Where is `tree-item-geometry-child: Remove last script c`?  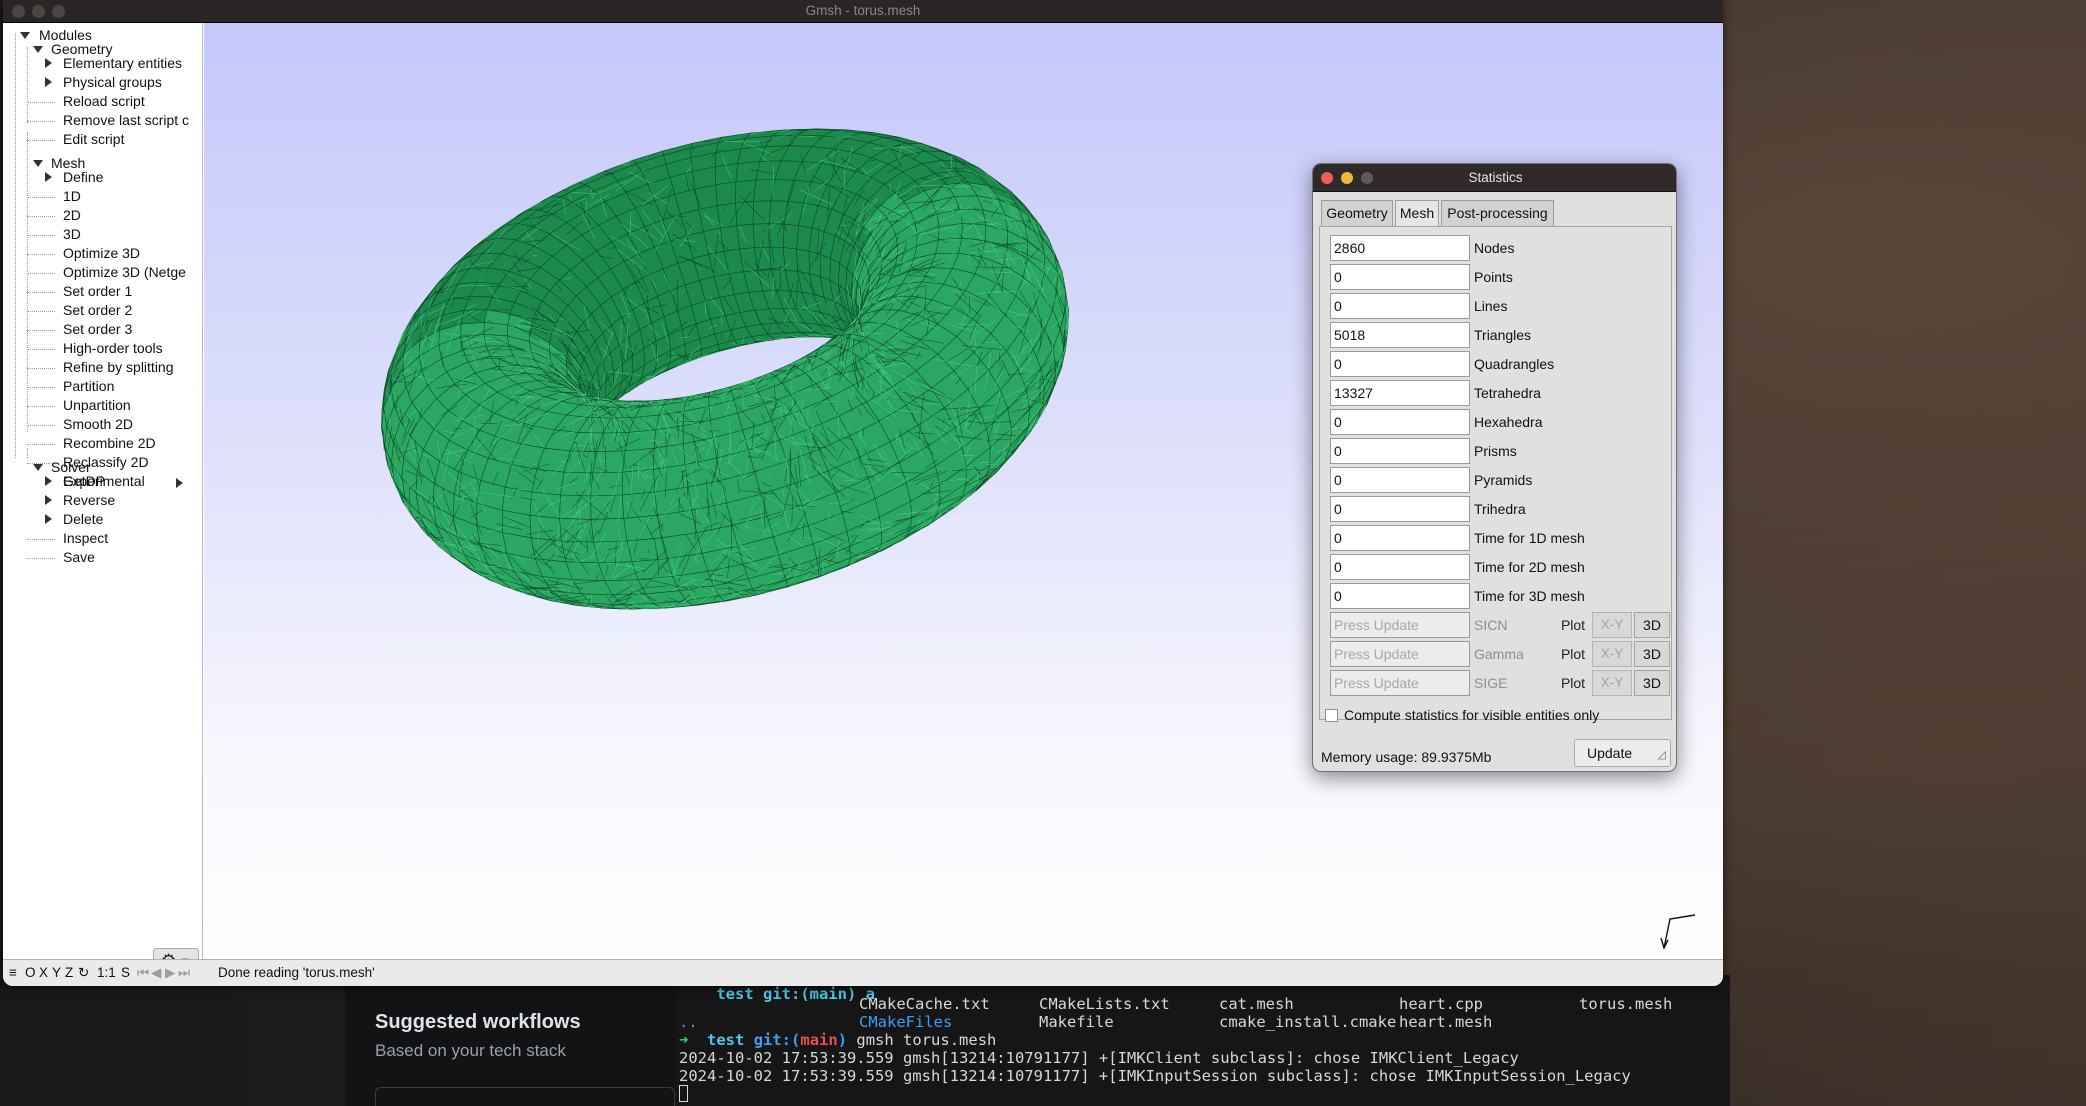
tree-item-geometry-child: Remove last script c is located at coordinates (130, 120).